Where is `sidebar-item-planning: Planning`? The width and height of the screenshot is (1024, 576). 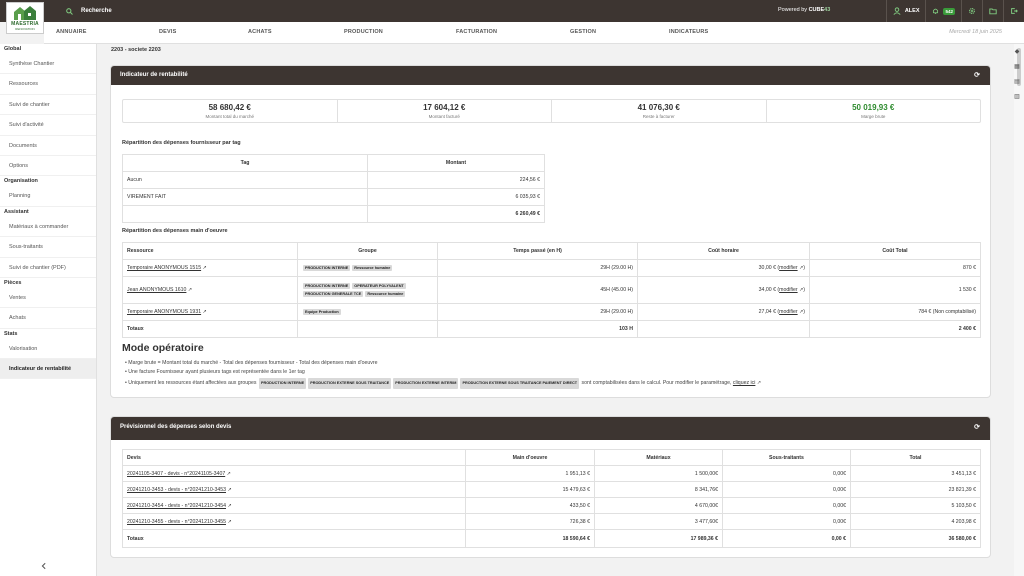 sidebar-item-planning: Planning is located at coordinates (48, 196).